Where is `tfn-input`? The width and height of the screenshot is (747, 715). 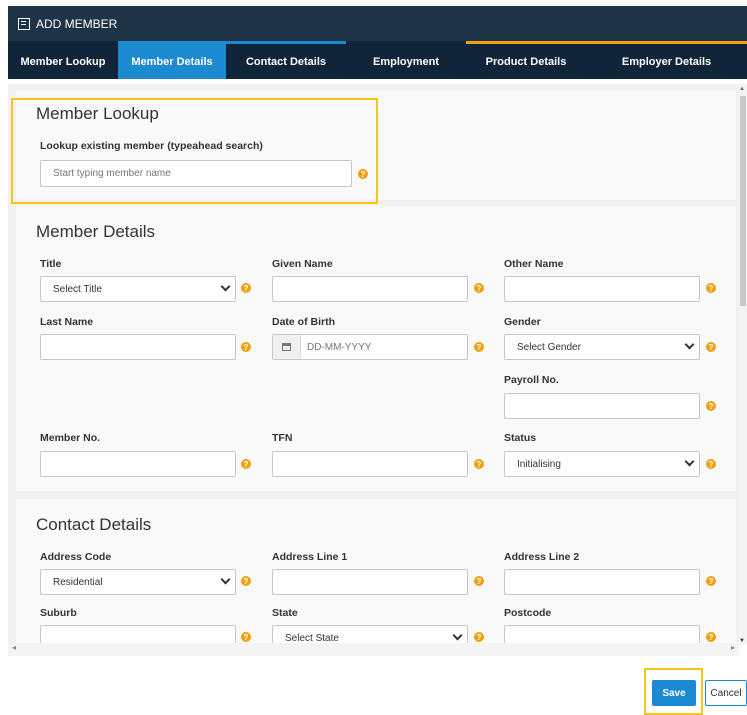 tfn-input is located at coordinates (370, 464).